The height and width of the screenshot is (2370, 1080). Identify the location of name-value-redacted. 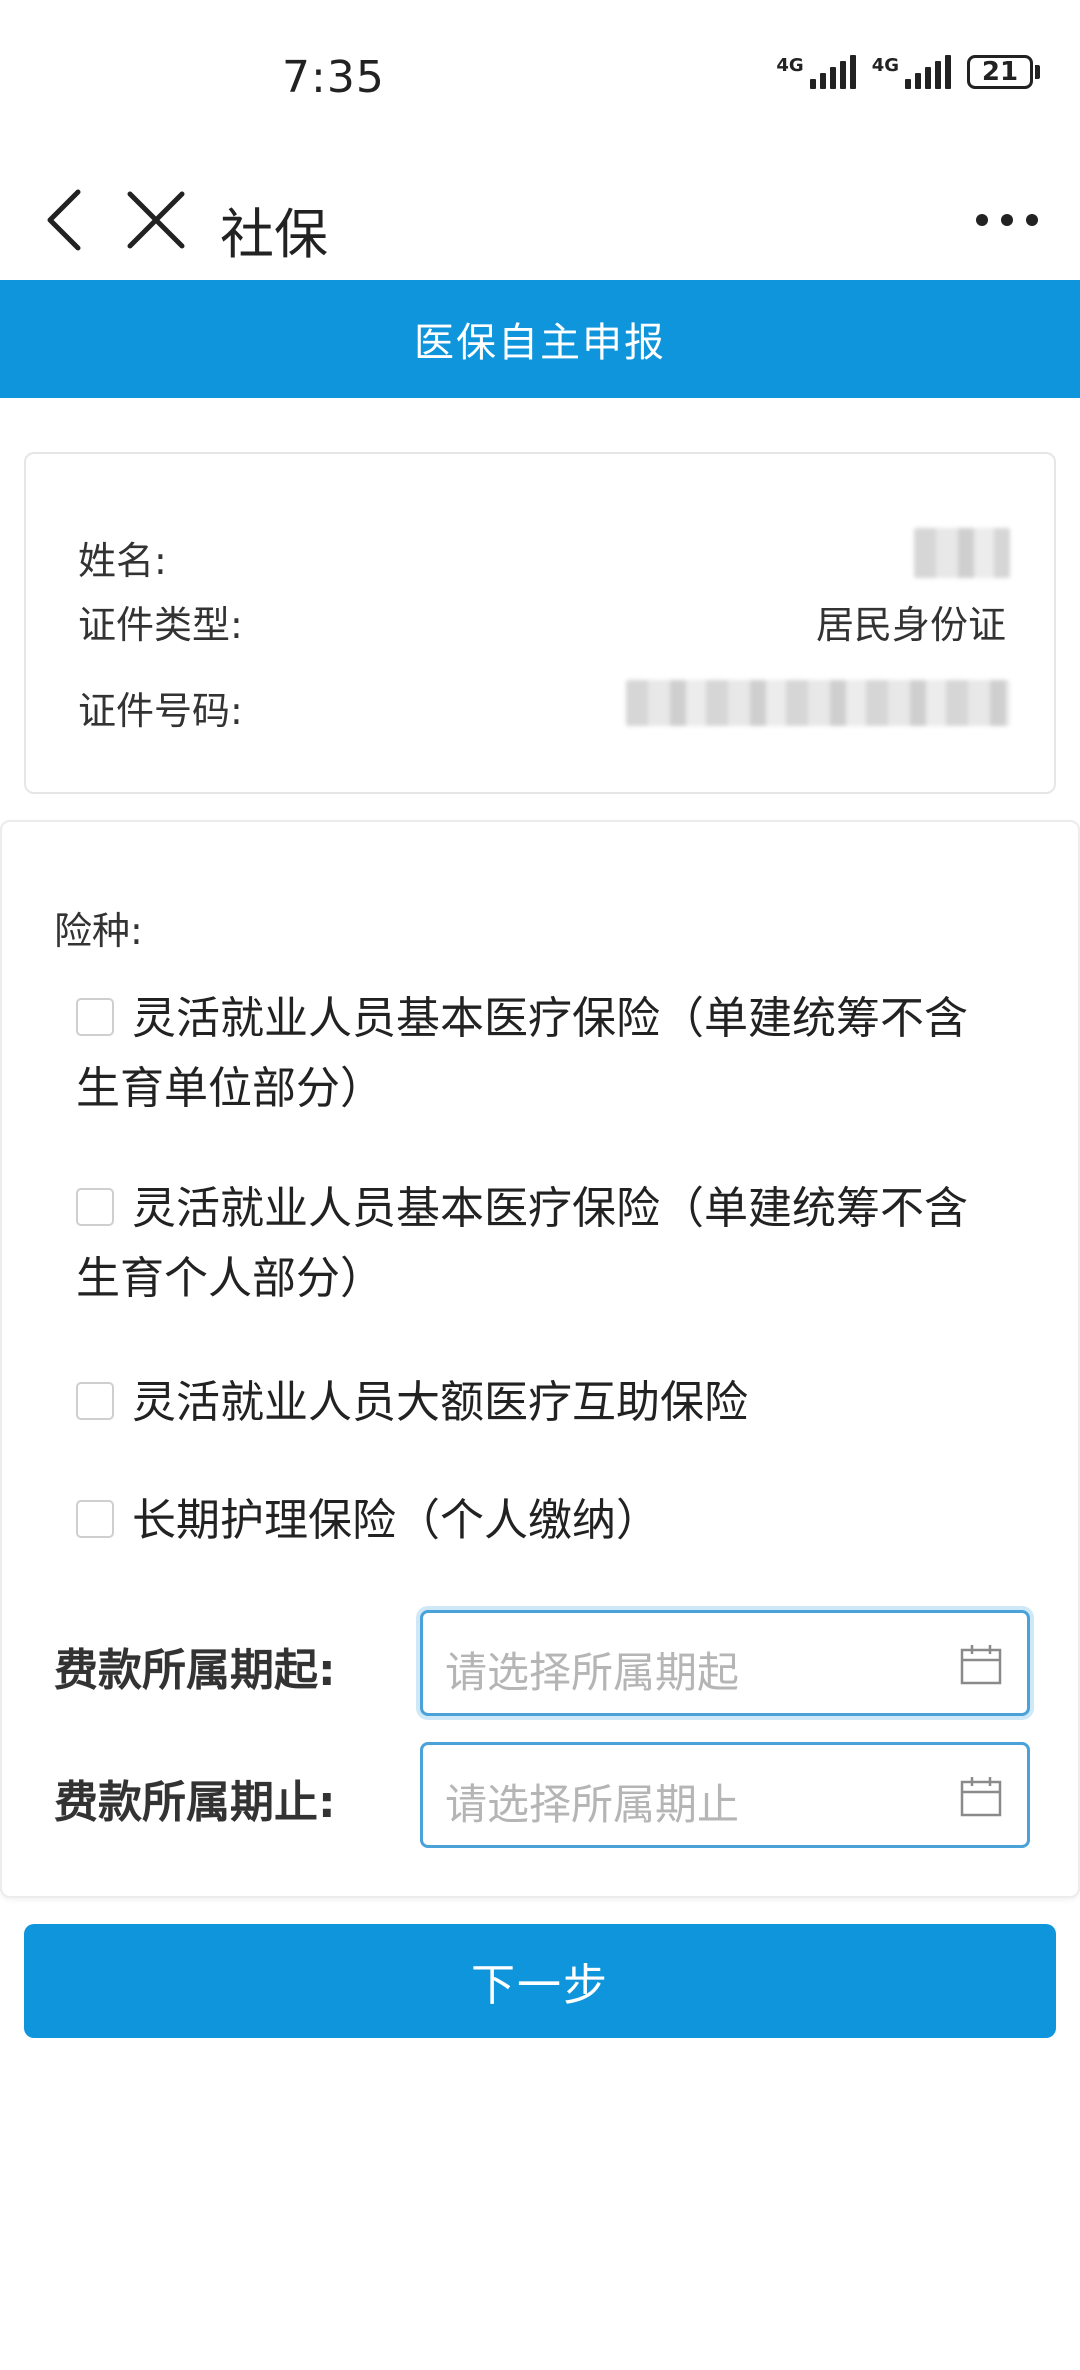
(962, 553).